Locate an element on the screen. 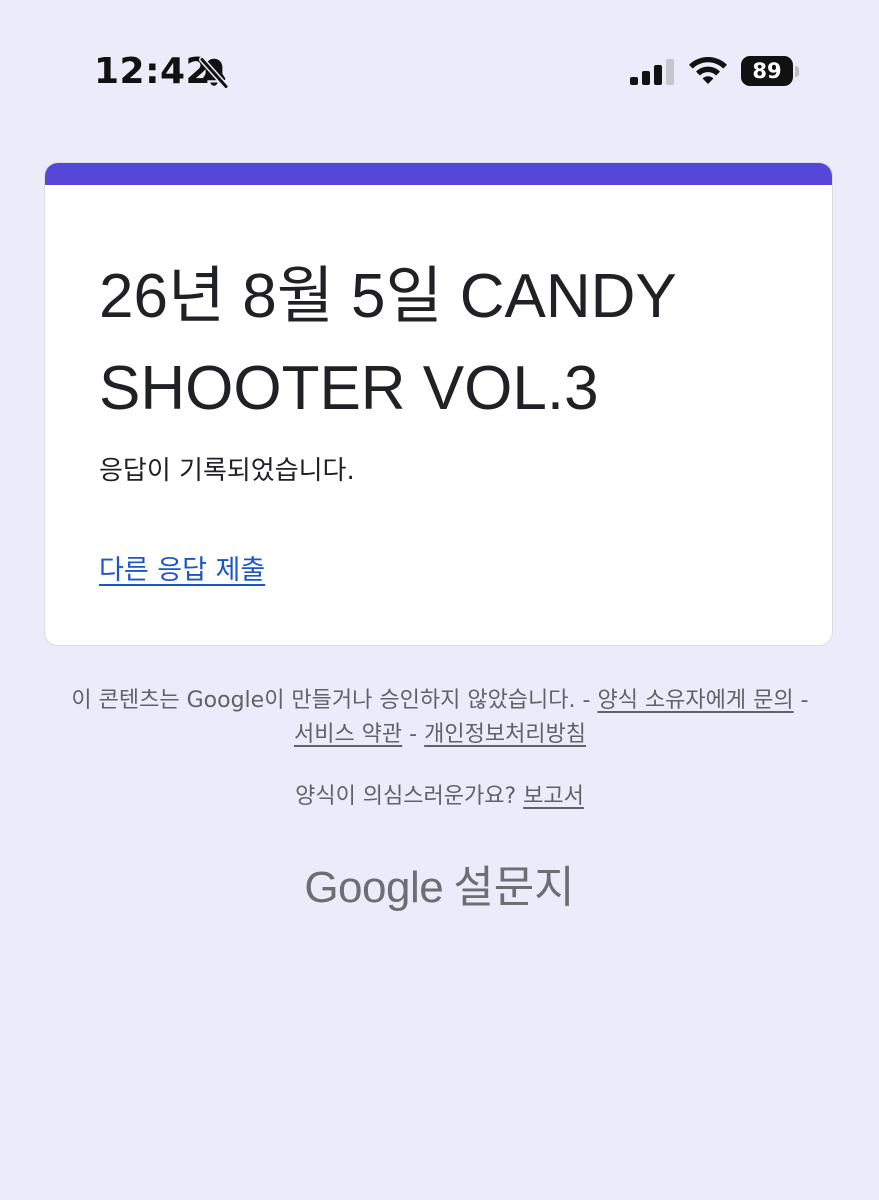 This screenshot has height=1200, width=879. google-wordmark: Google is located at coordinates (374, 887).